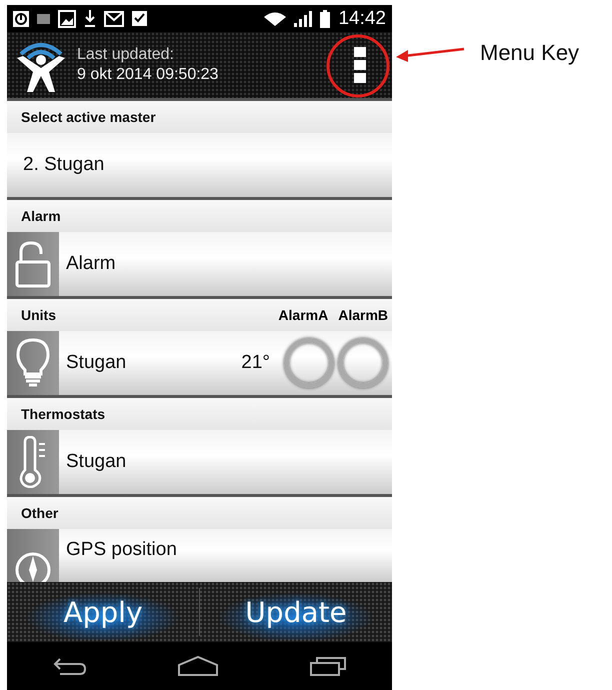 This screenshot has width=612, height=690. I want to click on signal-icon, so click(303, 18).